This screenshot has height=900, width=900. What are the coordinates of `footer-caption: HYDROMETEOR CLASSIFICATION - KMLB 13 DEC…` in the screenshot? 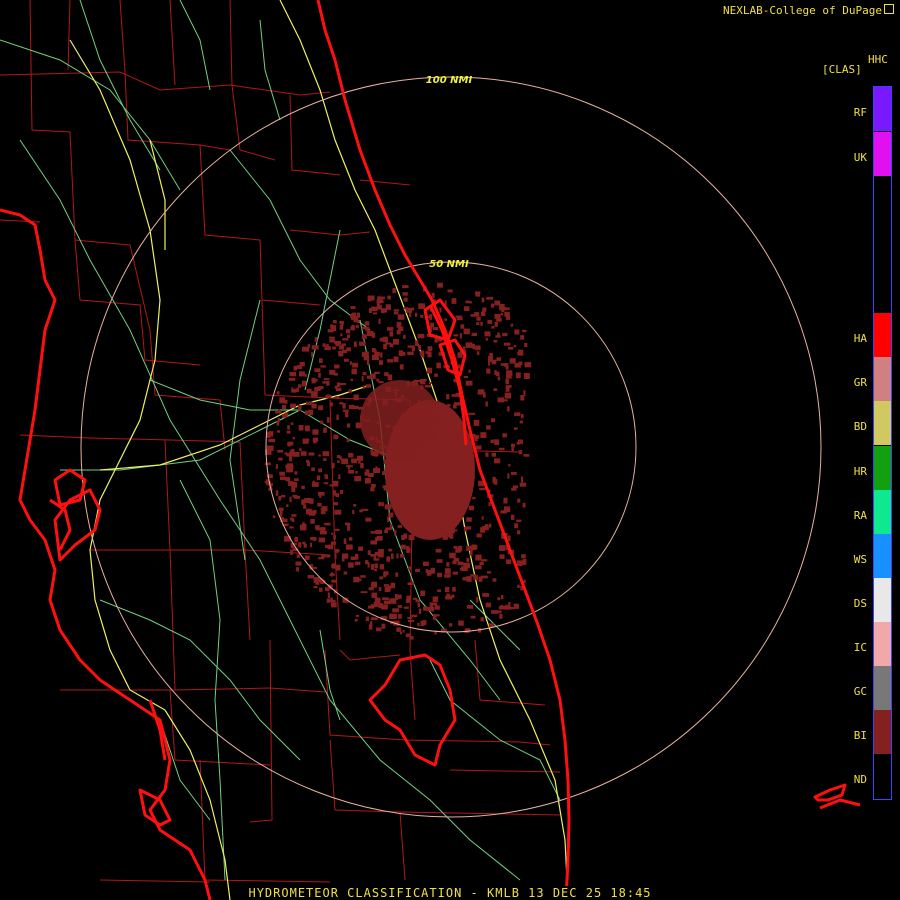 It's located at (450, 893).